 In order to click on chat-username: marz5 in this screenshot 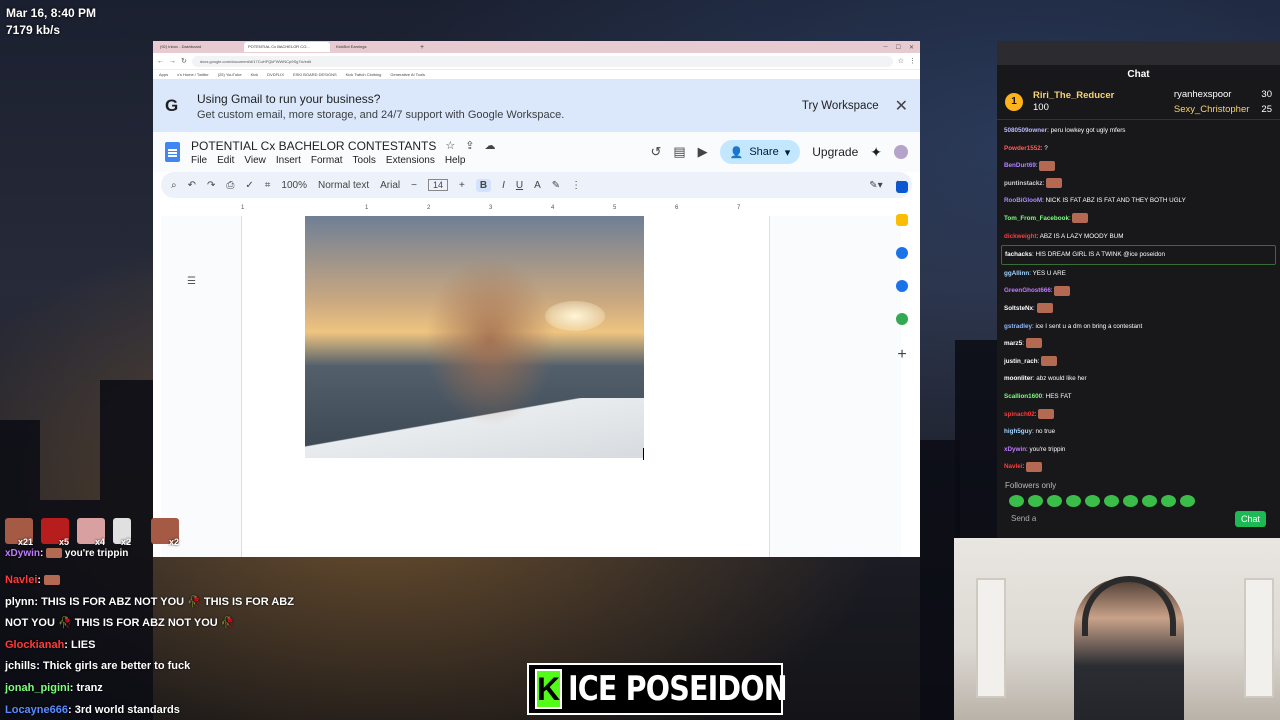, I will do `click(1013, 343)`.